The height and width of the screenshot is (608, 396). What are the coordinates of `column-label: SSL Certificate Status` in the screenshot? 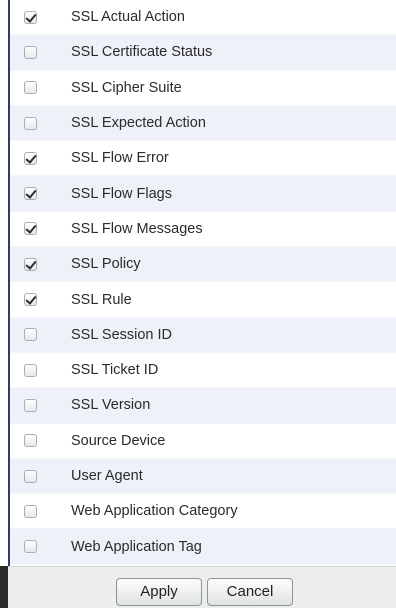 It's located at (142, 52).